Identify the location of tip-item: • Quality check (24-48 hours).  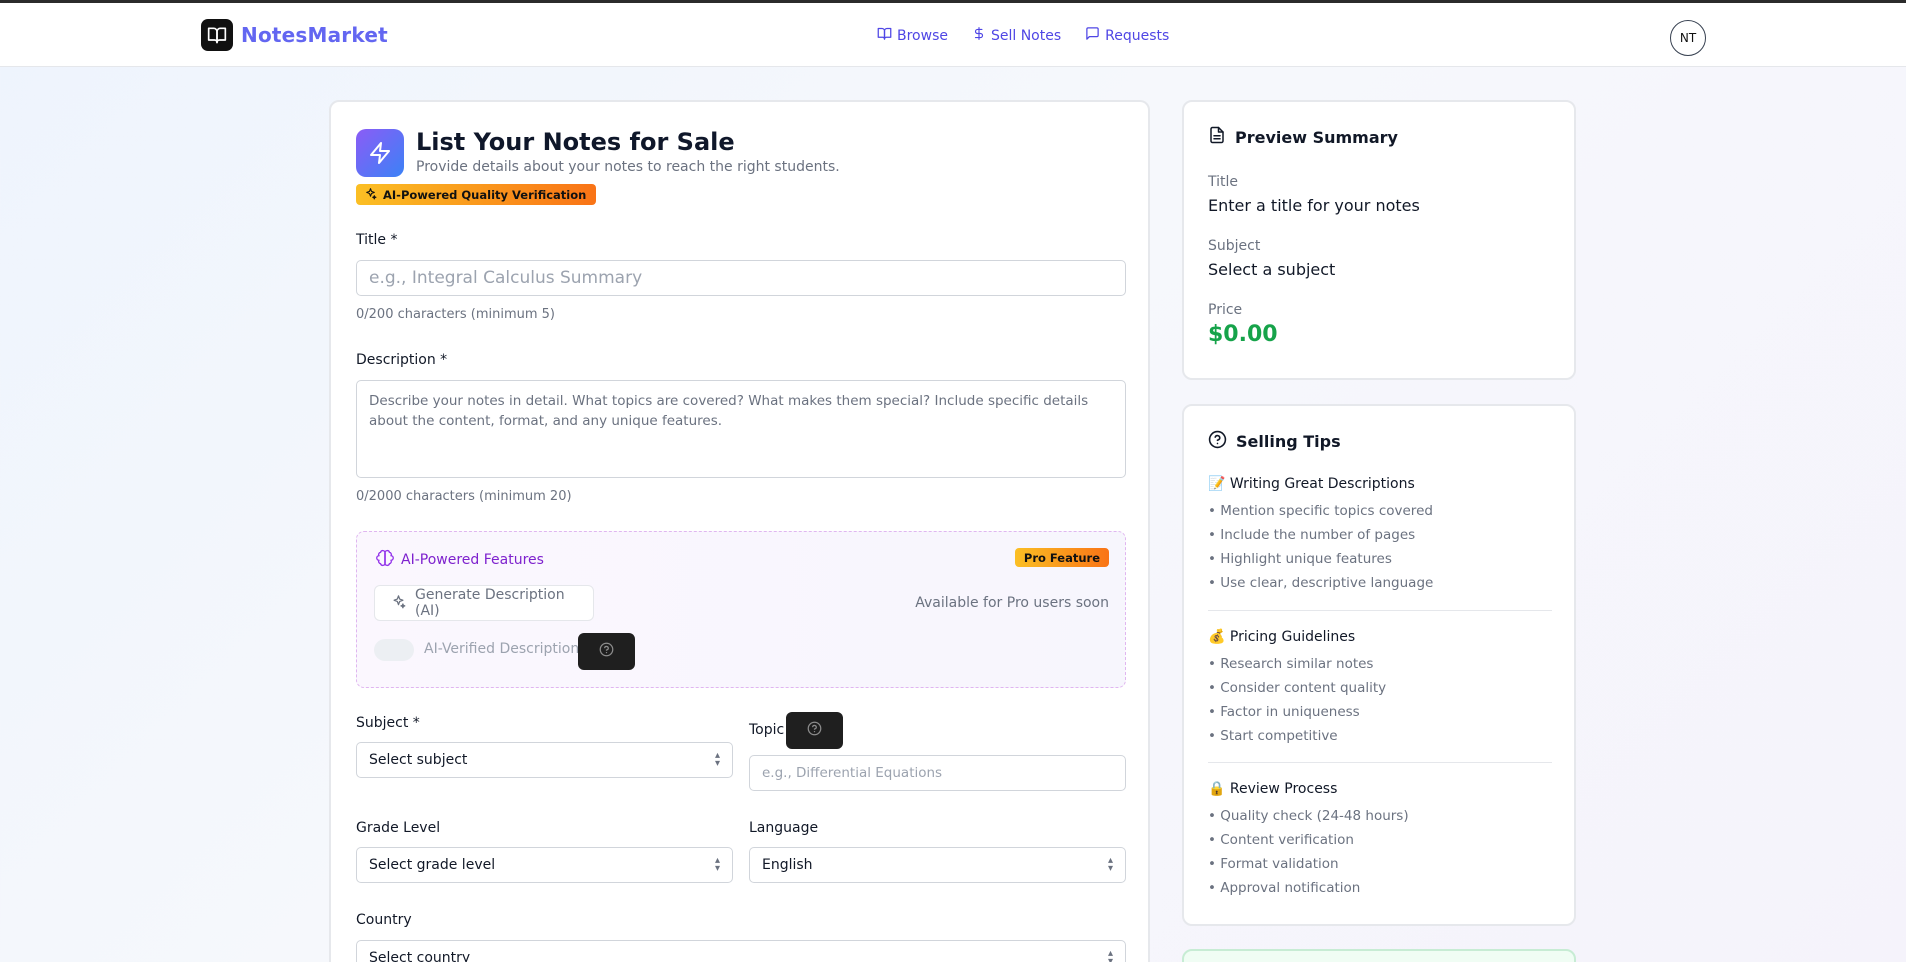
(1308, 816).